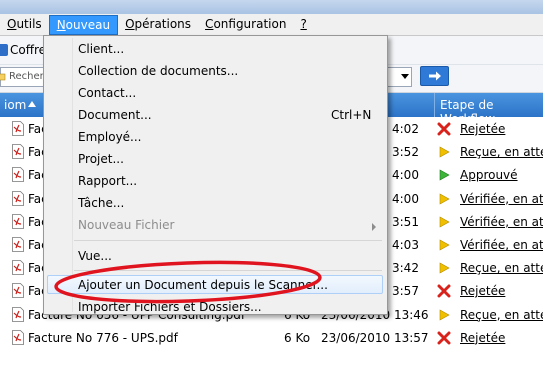 This screenshot has width=543, height=376. I want to click on row-date: 3:42, so click(405, 268).